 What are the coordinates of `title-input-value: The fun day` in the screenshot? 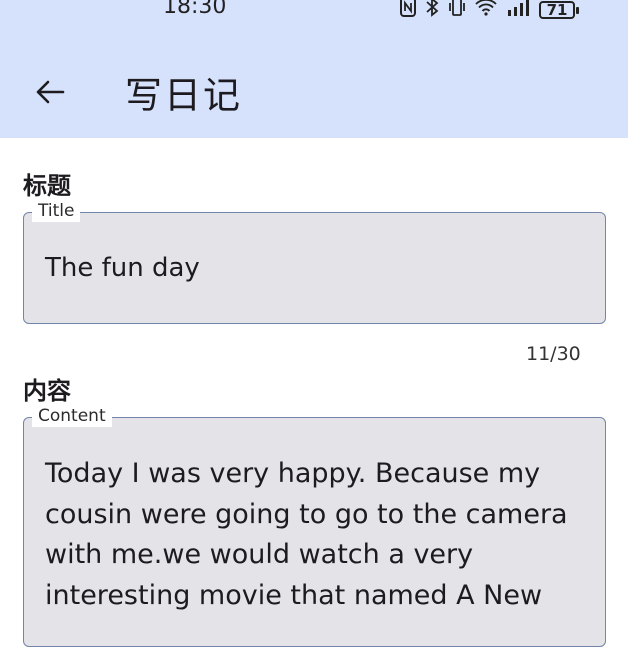 It's located at (122, 268).